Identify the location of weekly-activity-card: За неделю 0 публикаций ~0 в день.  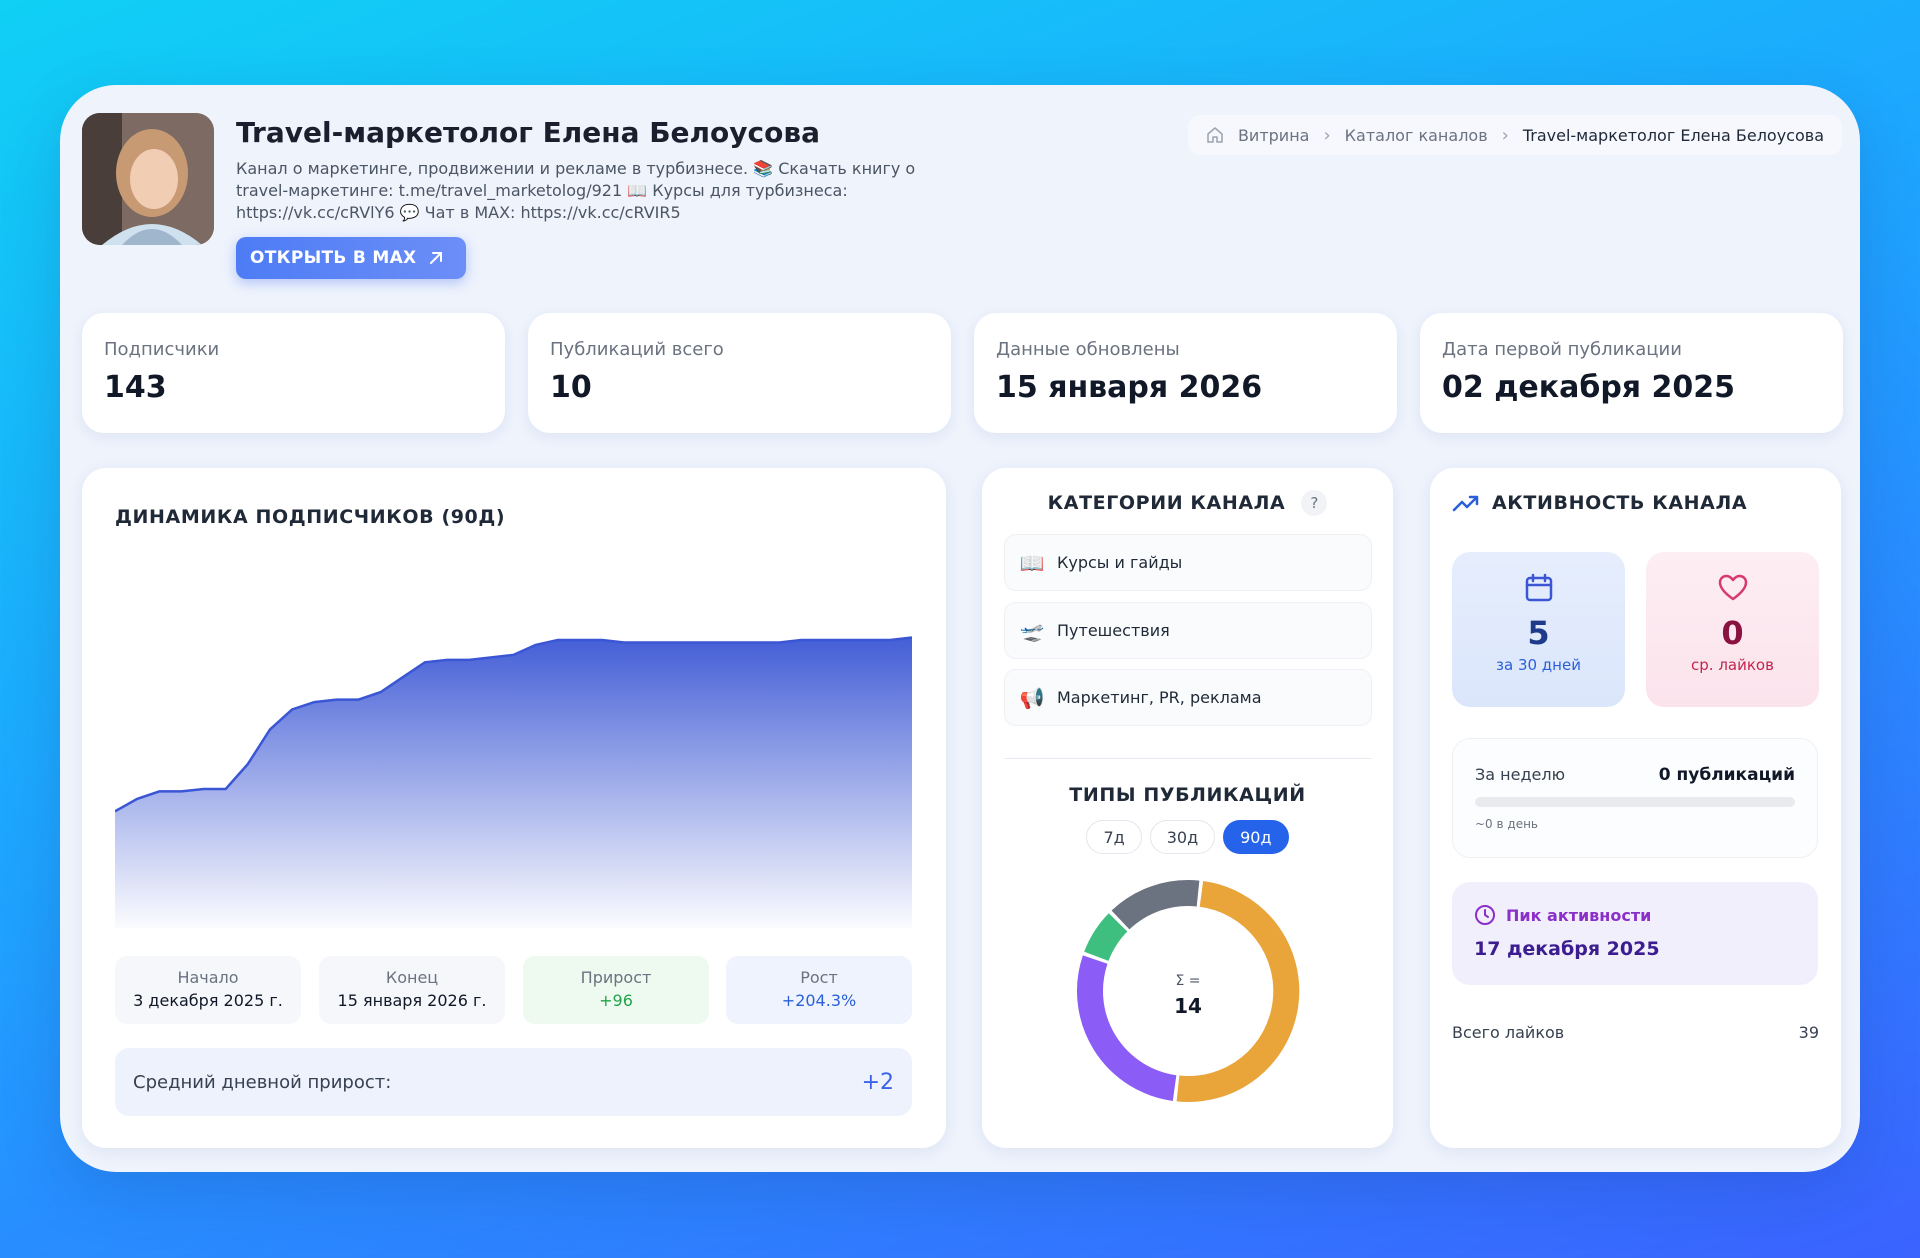
(1635, 798).